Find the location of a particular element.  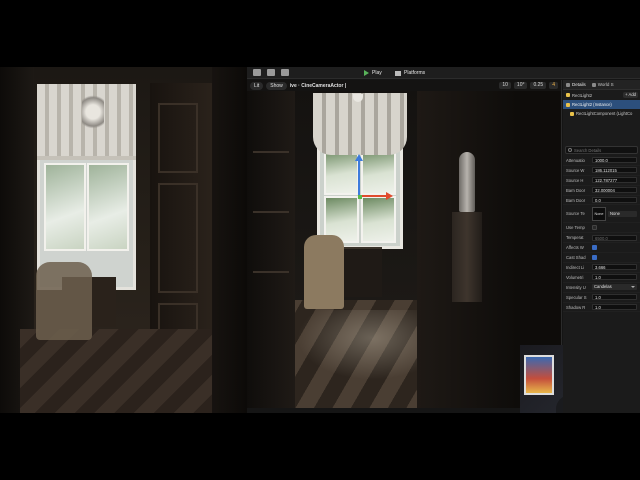

property-dropdown: Candelas is located at coordinates (614, 287).